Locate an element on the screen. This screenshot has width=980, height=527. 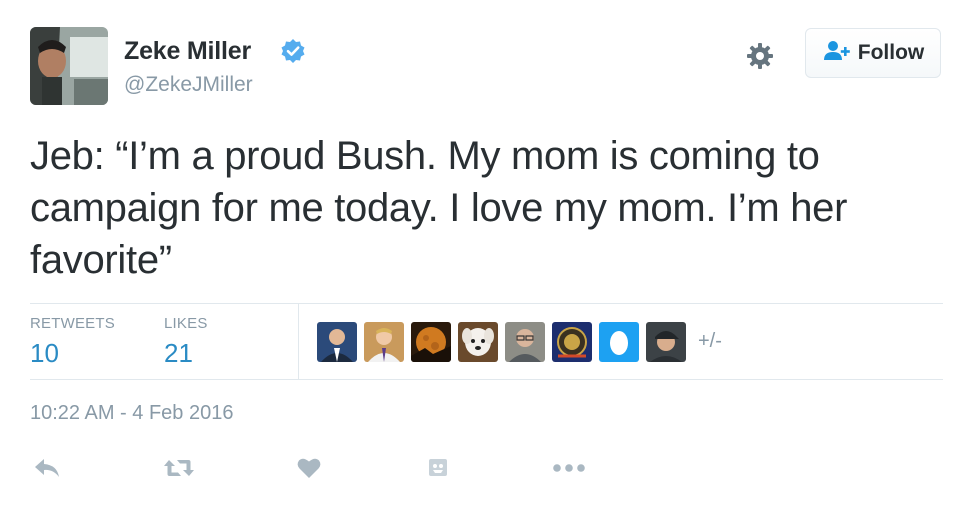
liker-avatar-man-cap is located at coordinates (666, 342).